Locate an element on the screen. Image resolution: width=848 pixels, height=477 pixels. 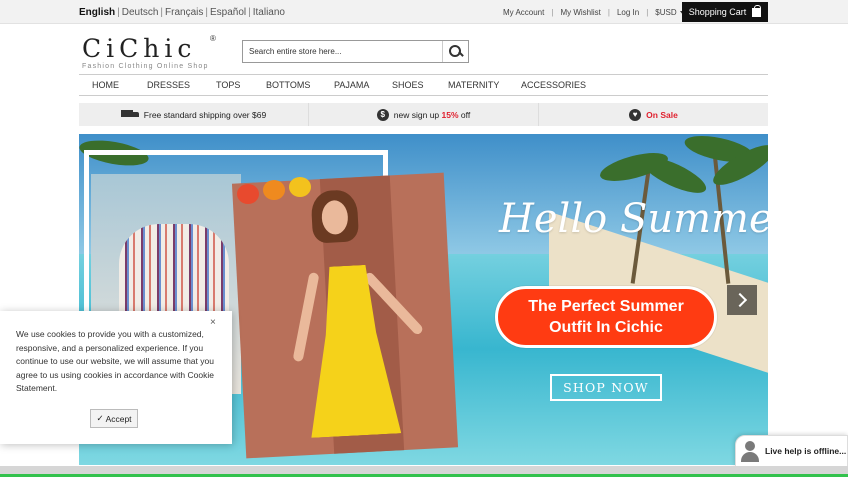
signup-text: new sign up 15% off is located at coordinates (432, 115).